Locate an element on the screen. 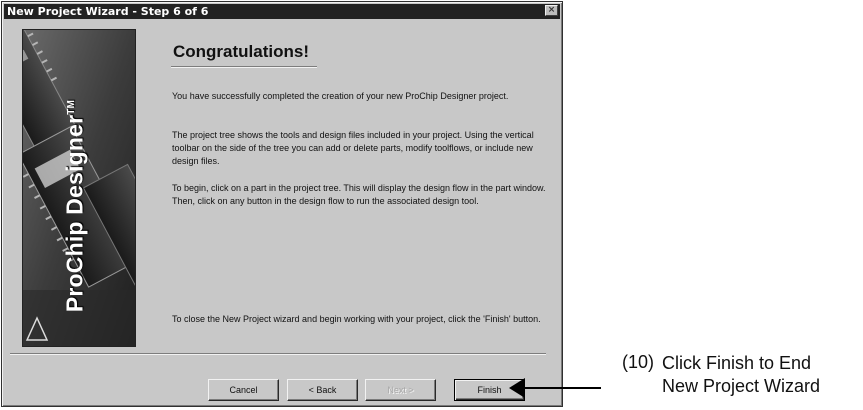 The height and width of the screenshot is (410, 863). brand-logo-text: ProChip DesignerTM is located at coordinates (74, 206).